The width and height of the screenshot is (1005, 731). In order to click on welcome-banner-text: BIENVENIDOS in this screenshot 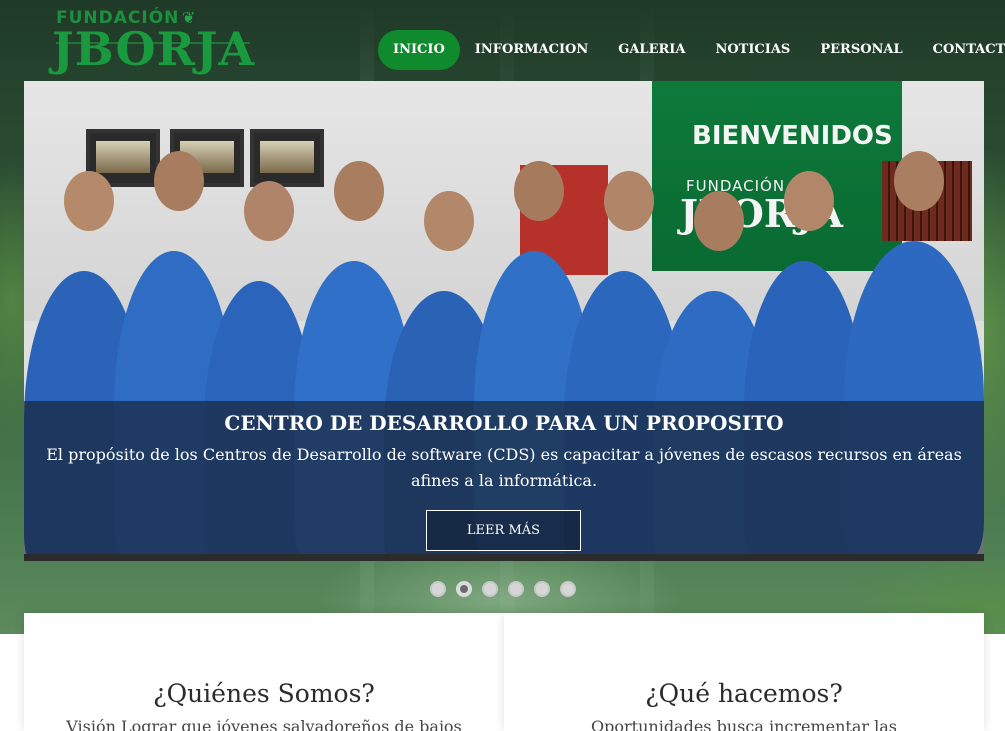, I will do `click(792, 136)`.